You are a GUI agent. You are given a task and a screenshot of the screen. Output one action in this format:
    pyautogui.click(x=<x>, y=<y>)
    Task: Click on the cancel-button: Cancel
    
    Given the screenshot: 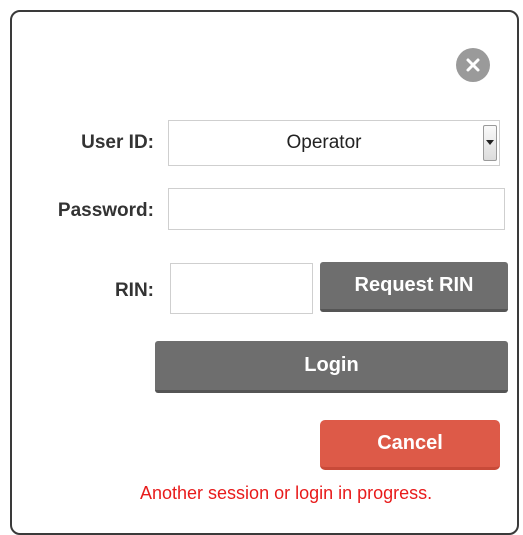 What is the action you would take?
    pyautogui.click(x=410, y=445)
    